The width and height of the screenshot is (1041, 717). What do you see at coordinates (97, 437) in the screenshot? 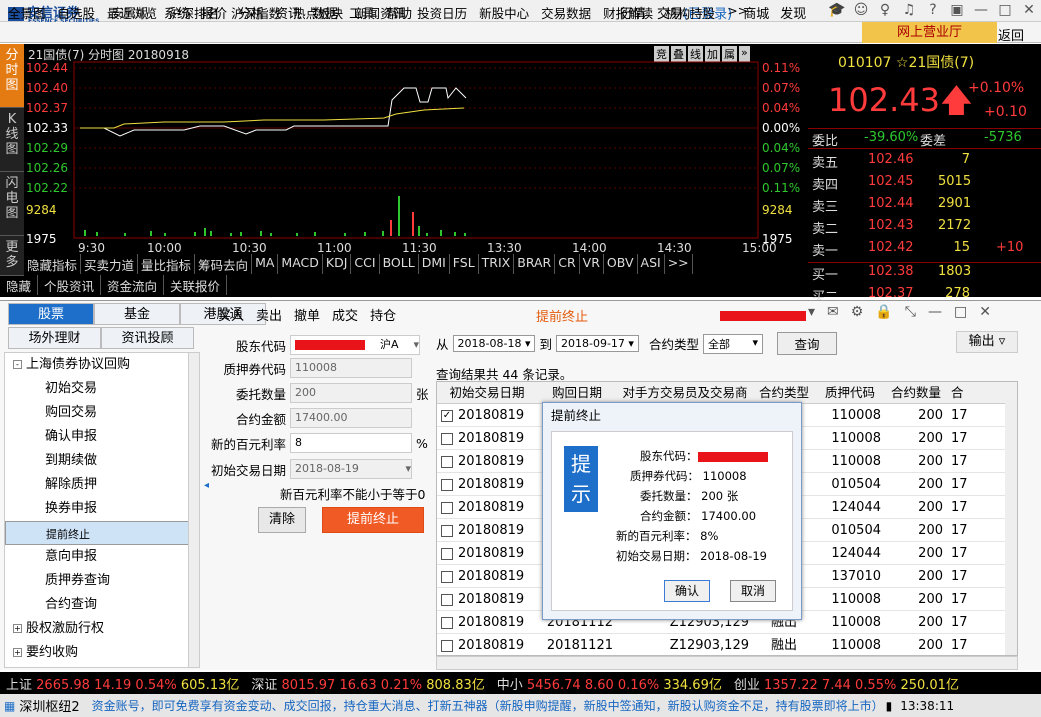
I see `tree-node: 确认申报` at bounding box center [97, 437].